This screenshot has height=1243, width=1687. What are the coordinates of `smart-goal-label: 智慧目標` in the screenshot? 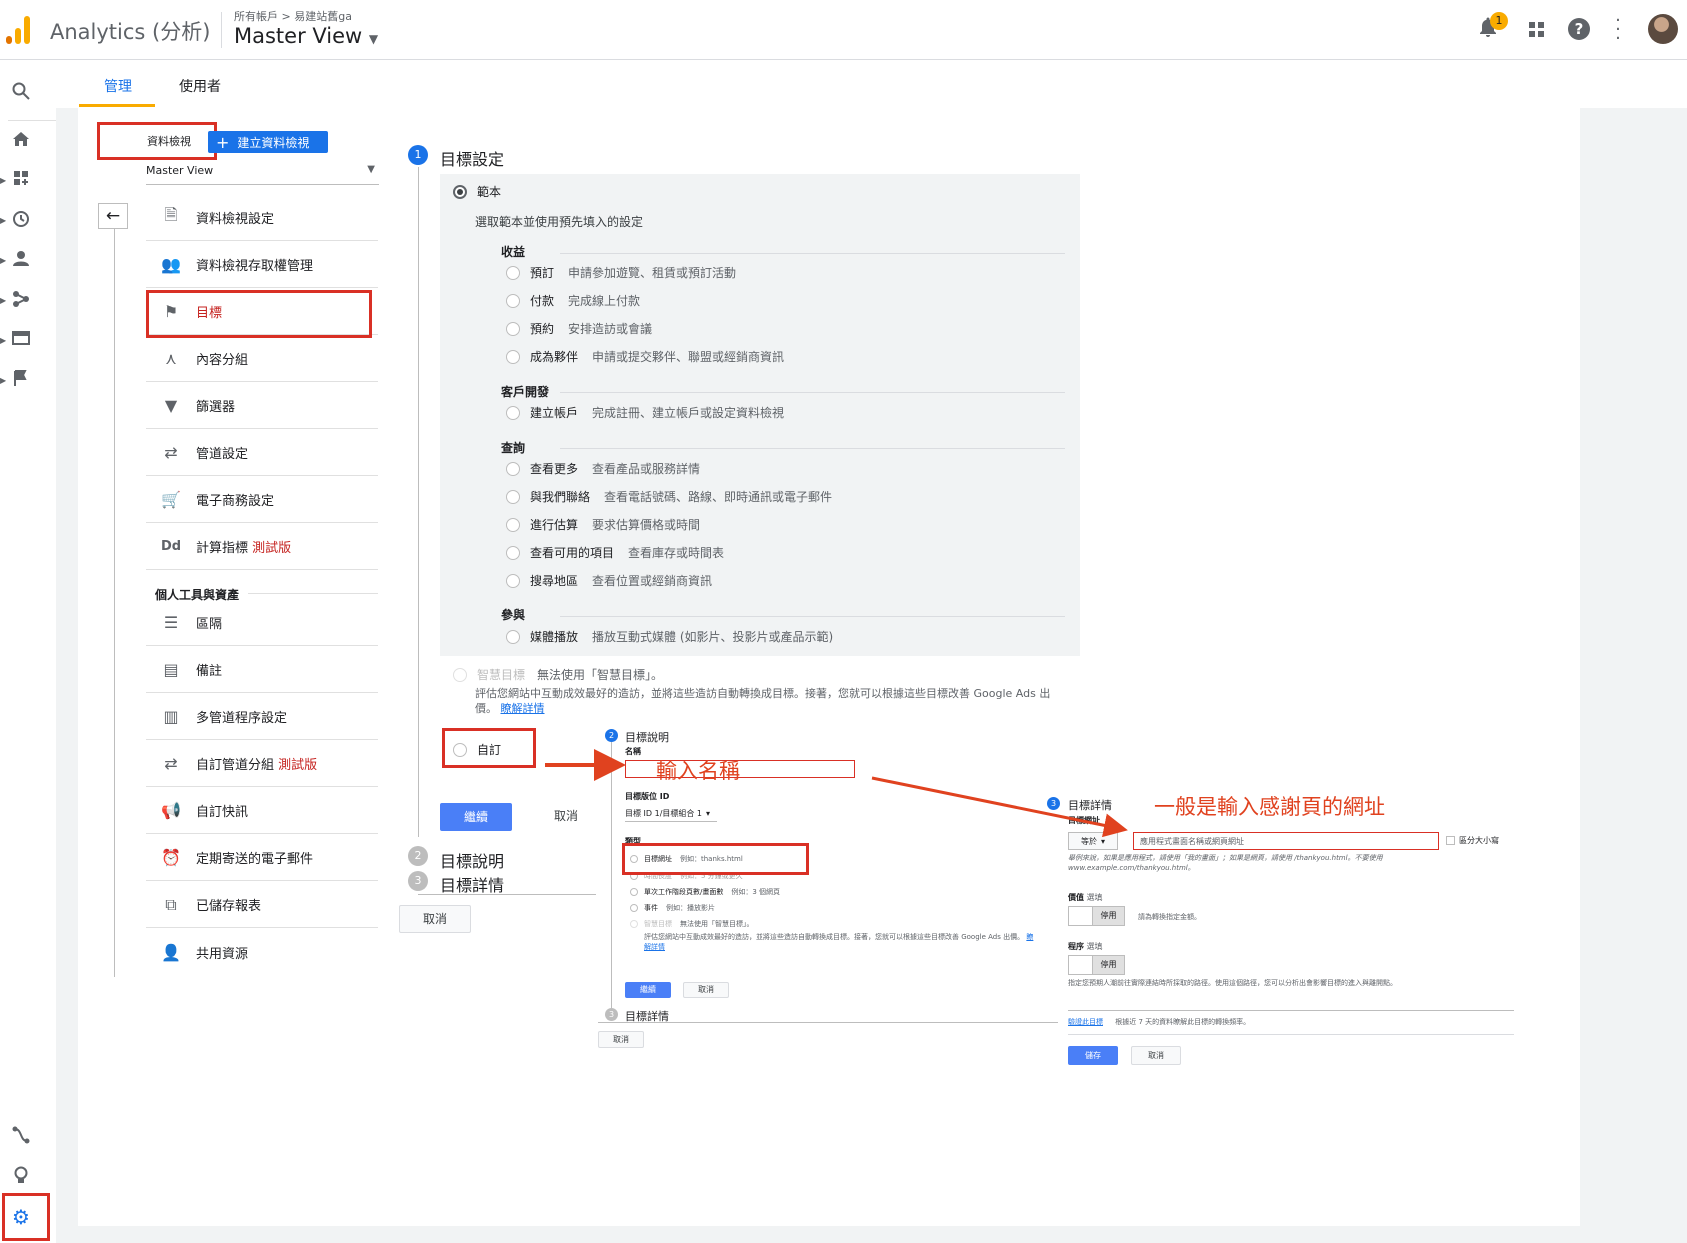 It's located at (501, 675).